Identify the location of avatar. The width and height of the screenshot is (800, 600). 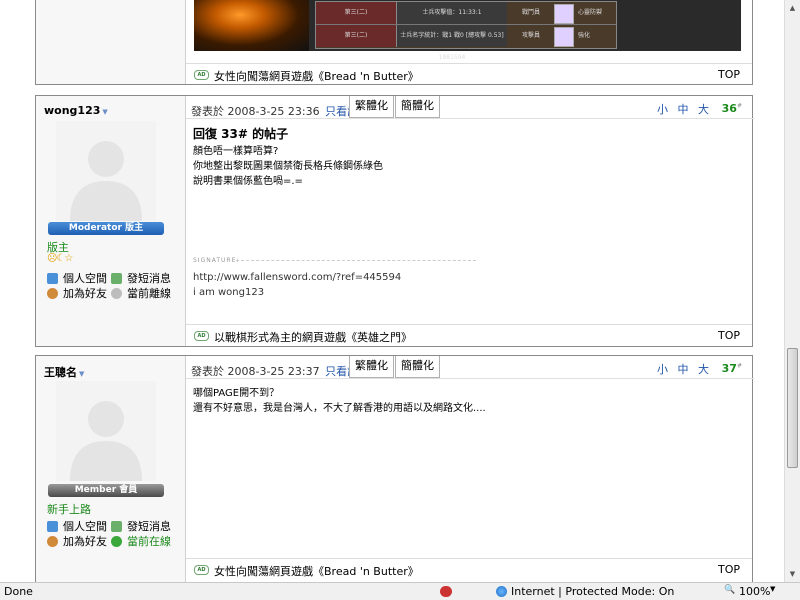
(106, 171).